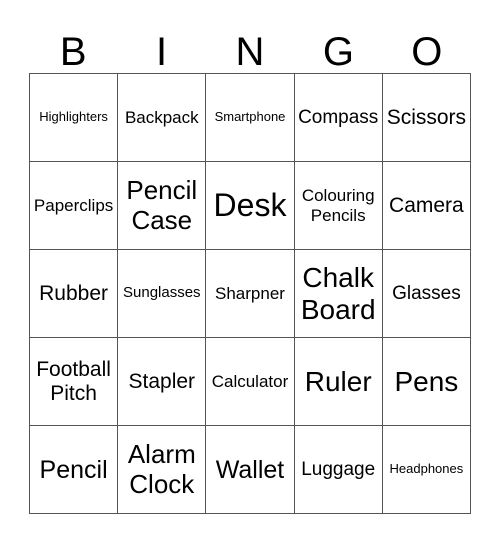  Describe the element at coordinates (162, 294) in the screenshot. I see `bingo-cell: Sunglasses` at that location.